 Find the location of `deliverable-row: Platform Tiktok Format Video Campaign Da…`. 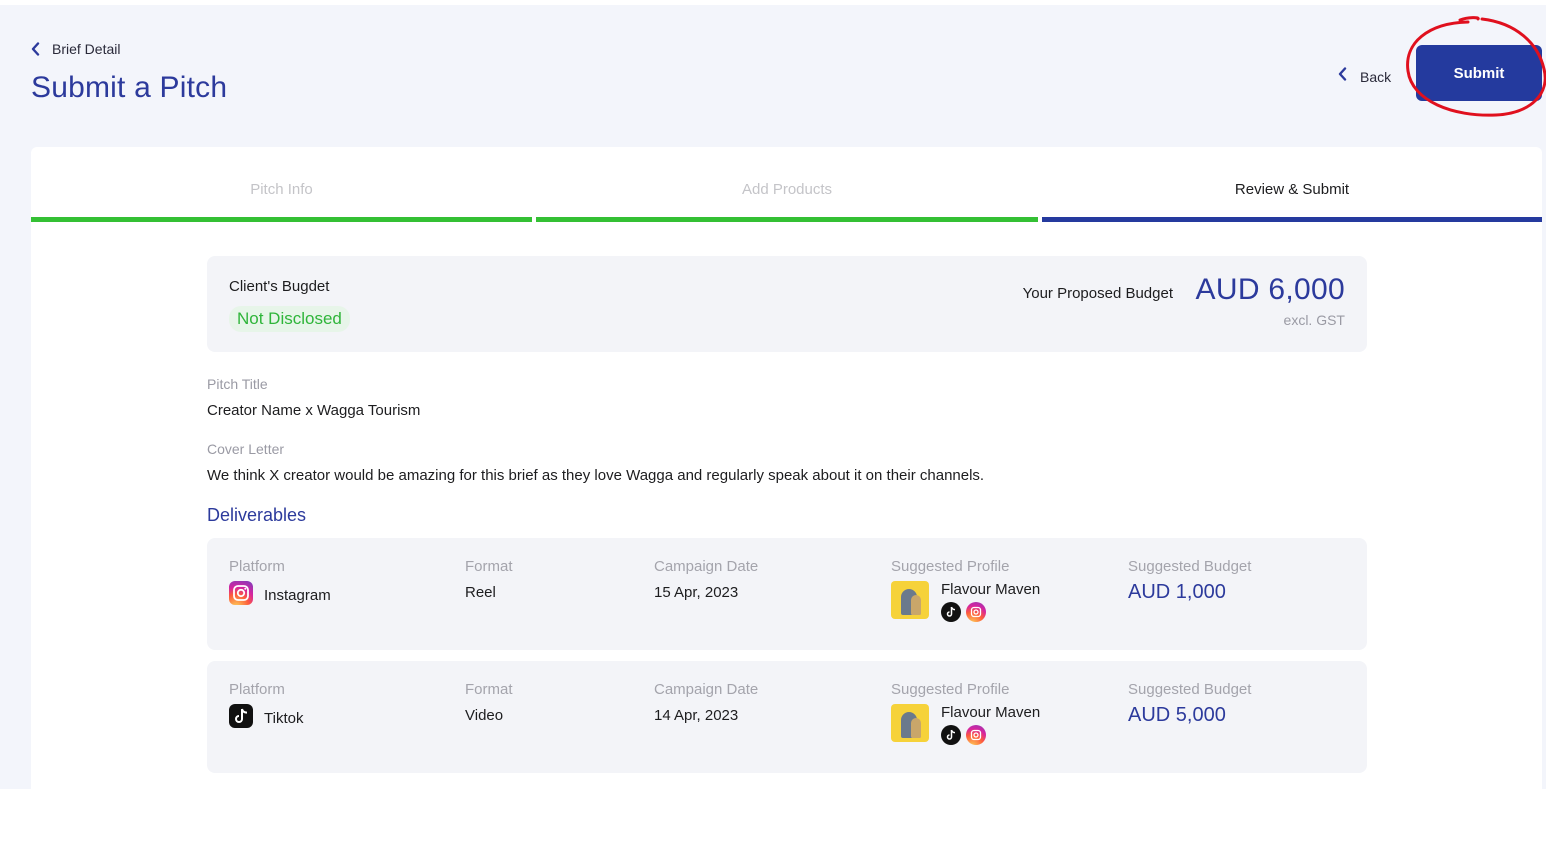

deliverable-row: Platform Tiktok Format Video Campaign Da… is located at coordinates (787, 717).